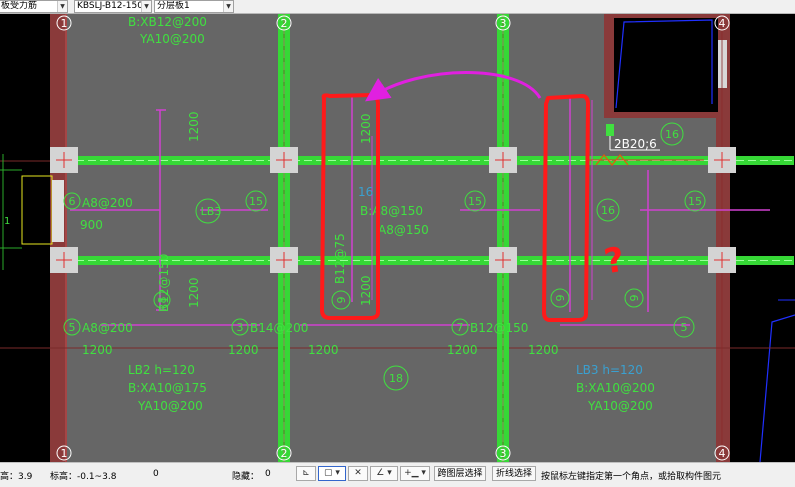 This screenshot has height=487, width=795. Describe the element at coordinates (7, 221) in the screenshot. I see `dim-label: 1` at that location.